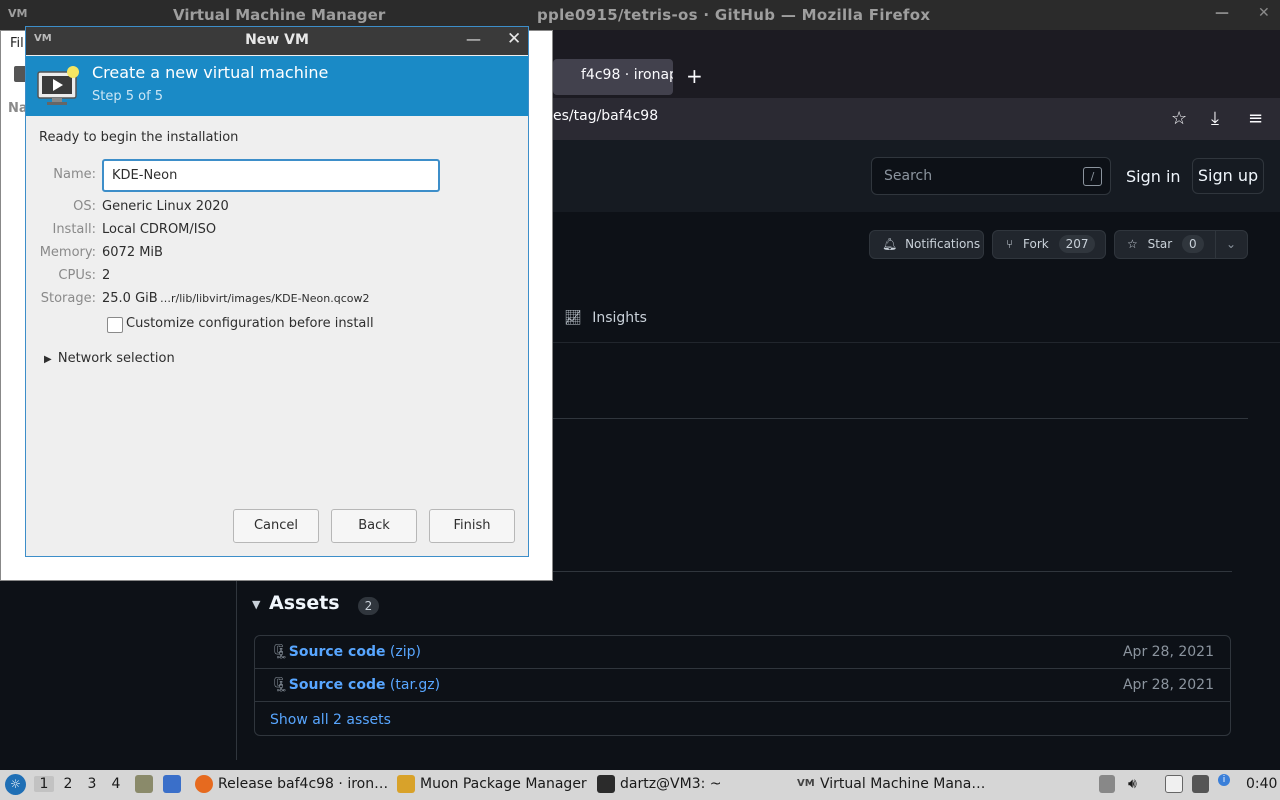 This screenshot has height=800, width=1280. Describe the element at coordinates (139, 137) in the screenshot. I see `ready-text: Ready to begin the installation` at that location.